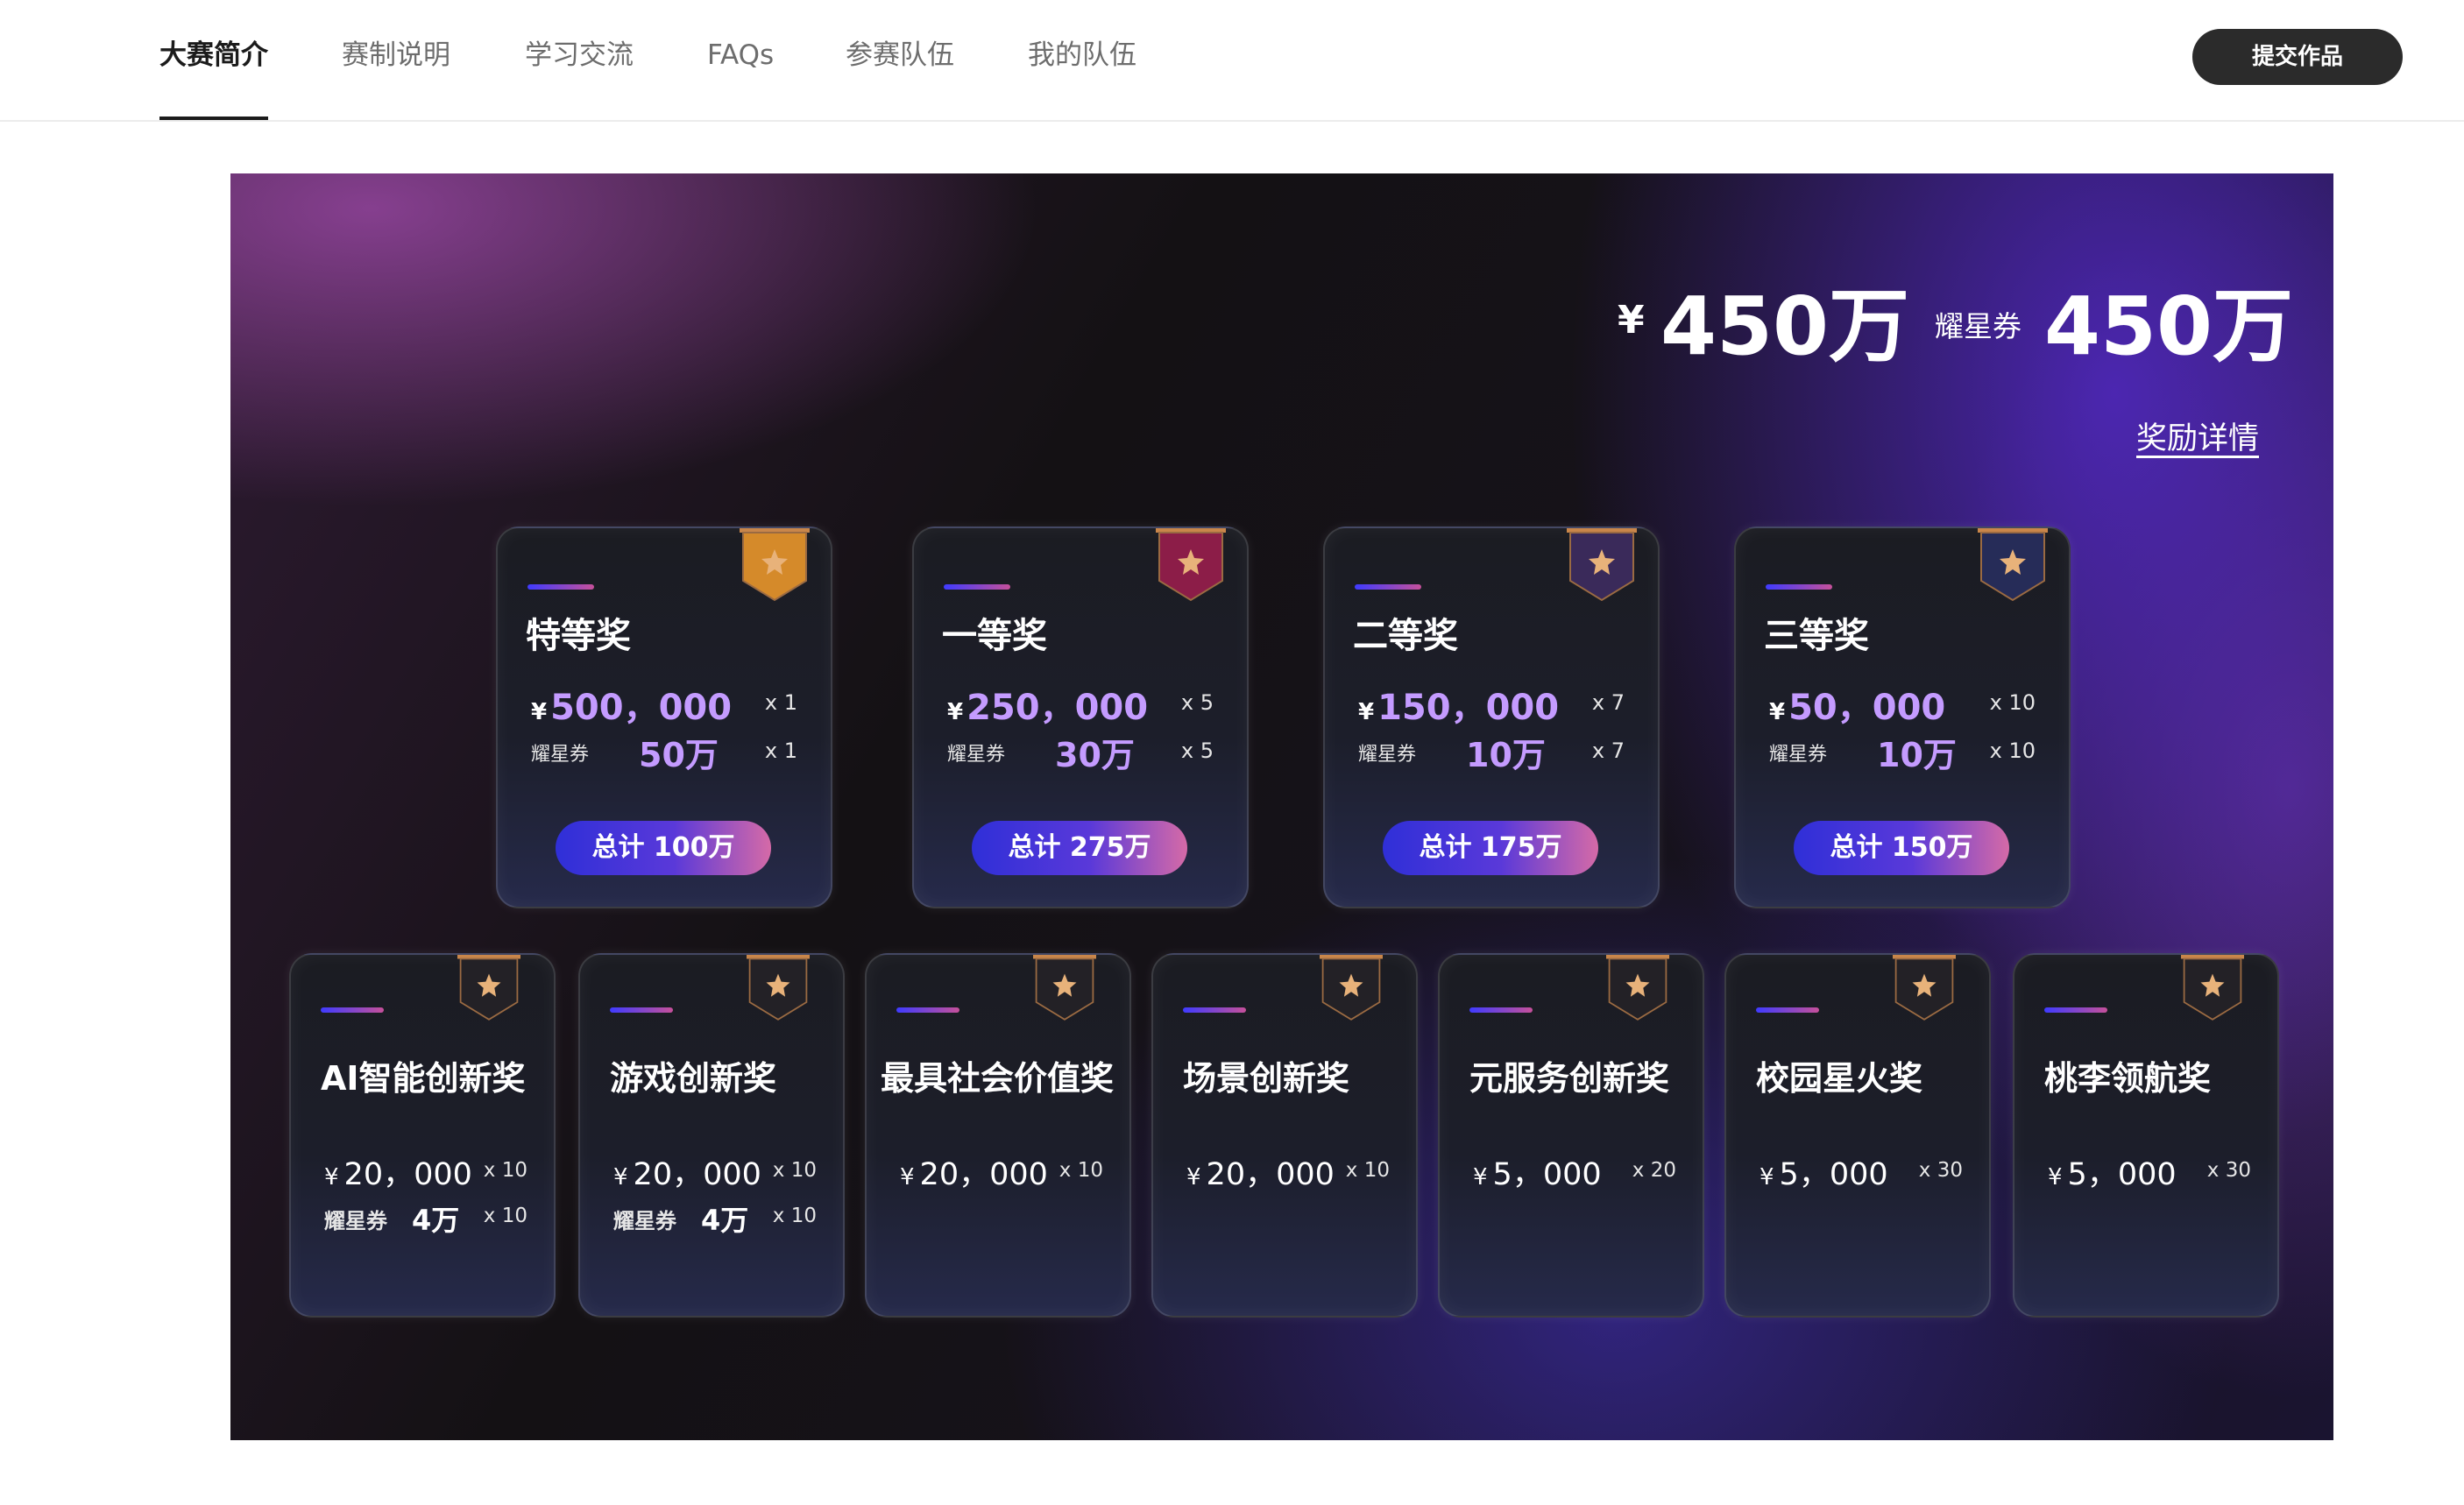 This screenshot has width=2464, height=1505. I want to click on prize-coupon-value: 4万, so click(725, 1220).